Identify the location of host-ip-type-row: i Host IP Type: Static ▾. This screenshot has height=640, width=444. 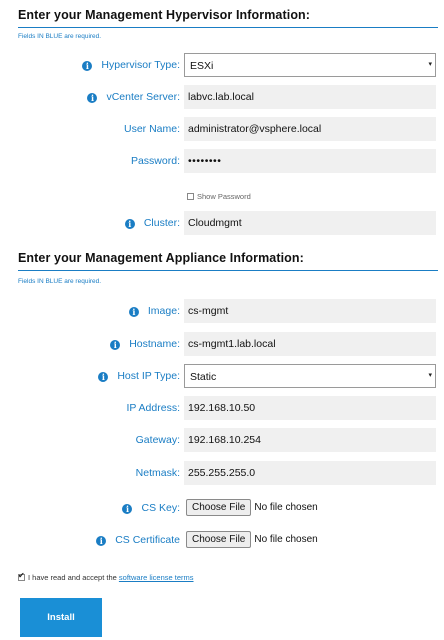
(222, 376).